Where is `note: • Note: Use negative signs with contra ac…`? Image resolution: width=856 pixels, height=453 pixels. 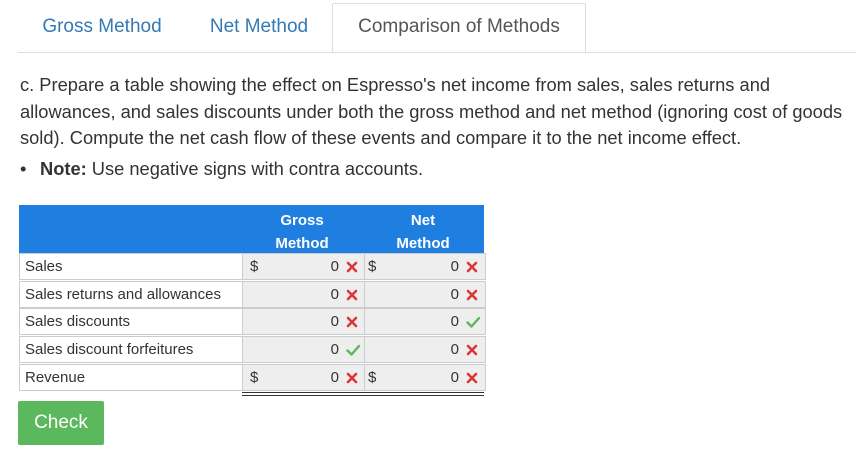
note: • Note: Use negative signs with contra ac… is located at coordinates (221, 169).